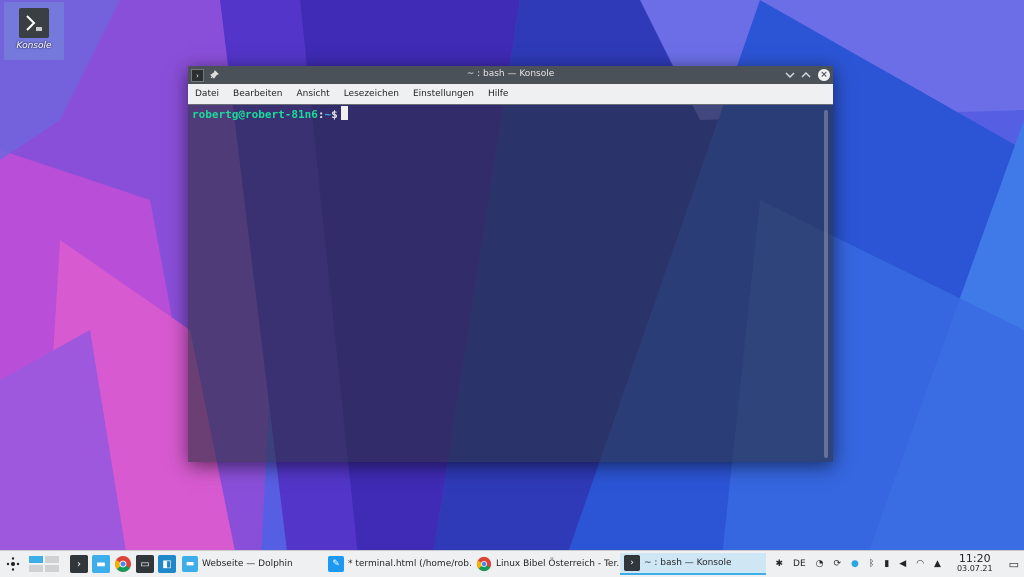 This screenshot has height=577, width=1024. What do you see at coordinates (34, 23) in the screenshot?
I see `konsole-icon` at bounding box center [34, 23].